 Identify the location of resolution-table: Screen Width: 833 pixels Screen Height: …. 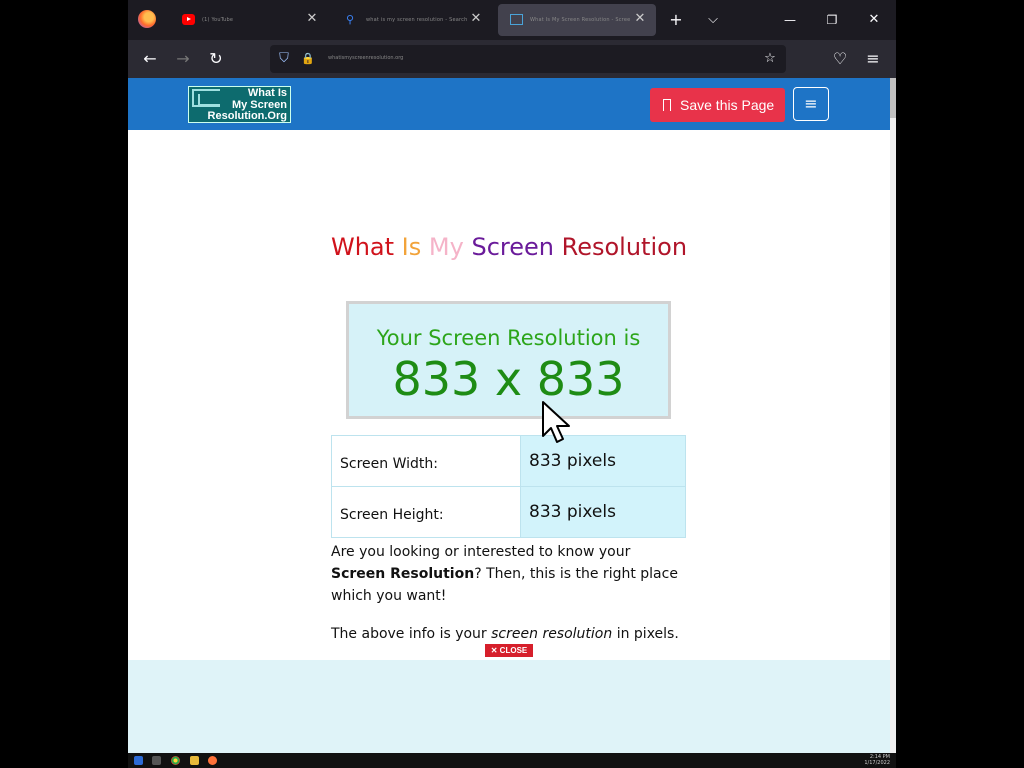
(508, 486).